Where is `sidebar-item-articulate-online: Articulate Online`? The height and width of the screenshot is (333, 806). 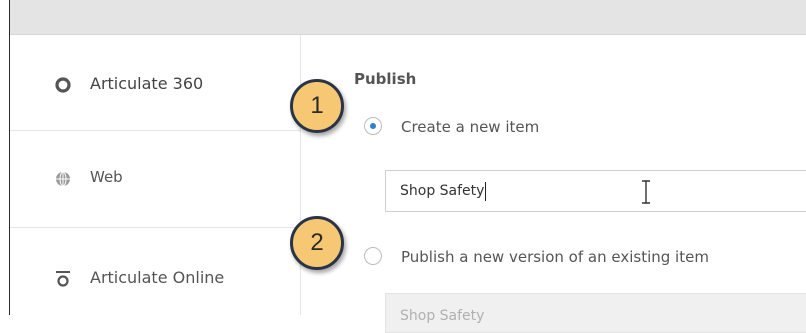
sidebar-item-articulate-online: Articulate Online is located at coordinates (155, 271).